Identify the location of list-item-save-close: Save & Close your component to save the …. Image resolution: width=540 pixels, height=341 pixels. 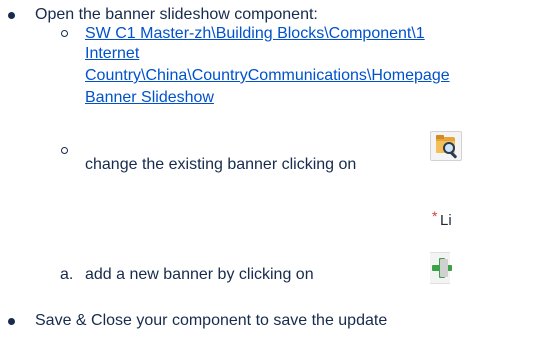
(211, 320).